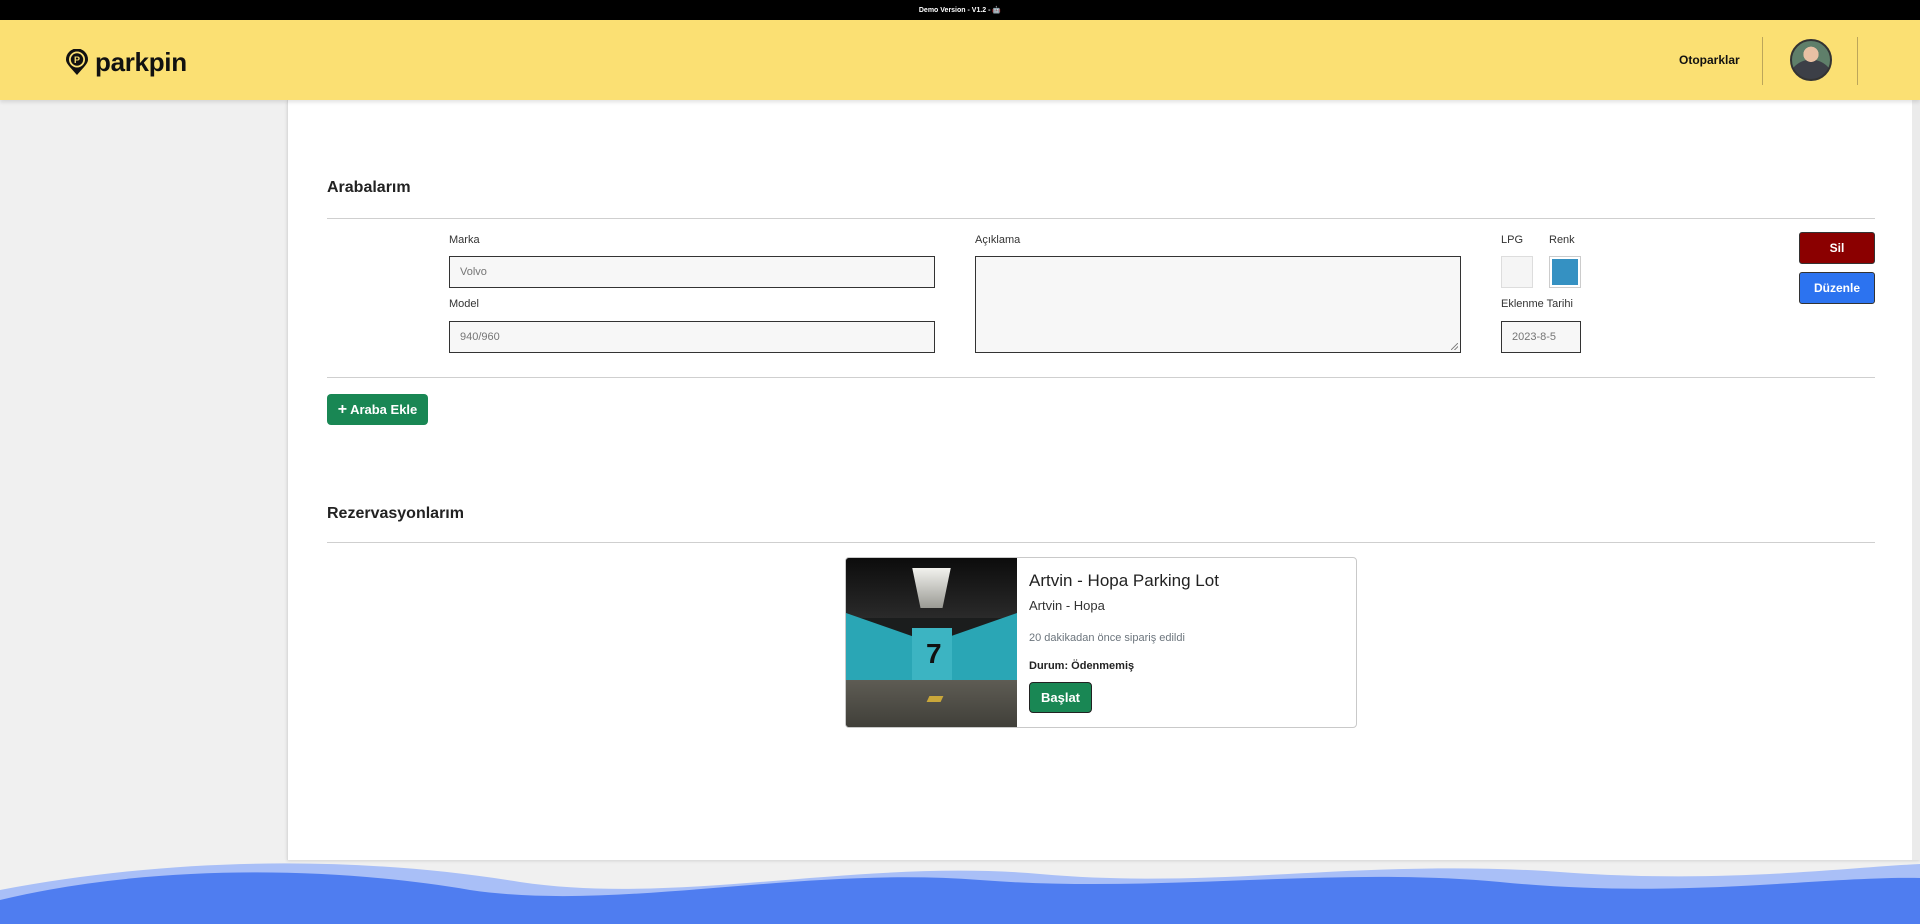 The height and width of the screenshot is (924, 1920). I want to click on reservation-ordered-time: 20 dakikadan önce sipariş edildi, so click(1107, 638).